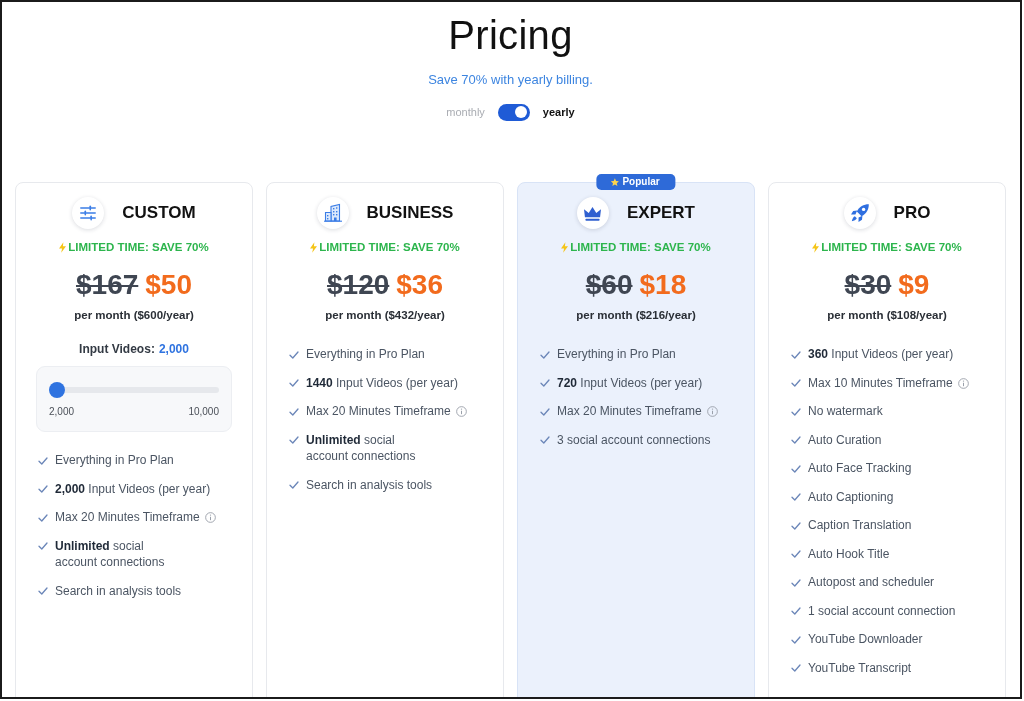 The width and height of the screenshot is (1024, 701). Describe the element at coordinates (88, 213) in the screenshot. I see `sliders-icon` at that location.